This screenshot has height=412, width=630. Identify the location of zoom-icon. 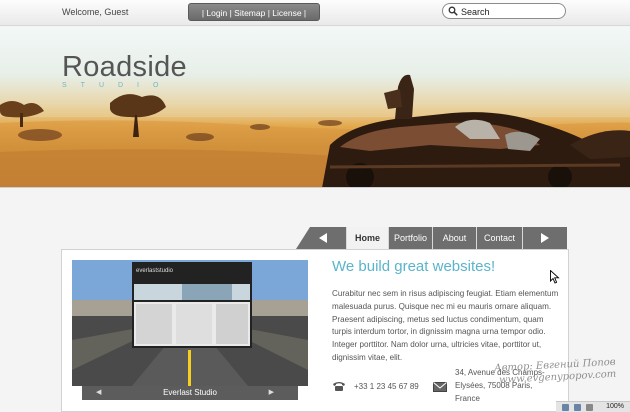
(589, 407).